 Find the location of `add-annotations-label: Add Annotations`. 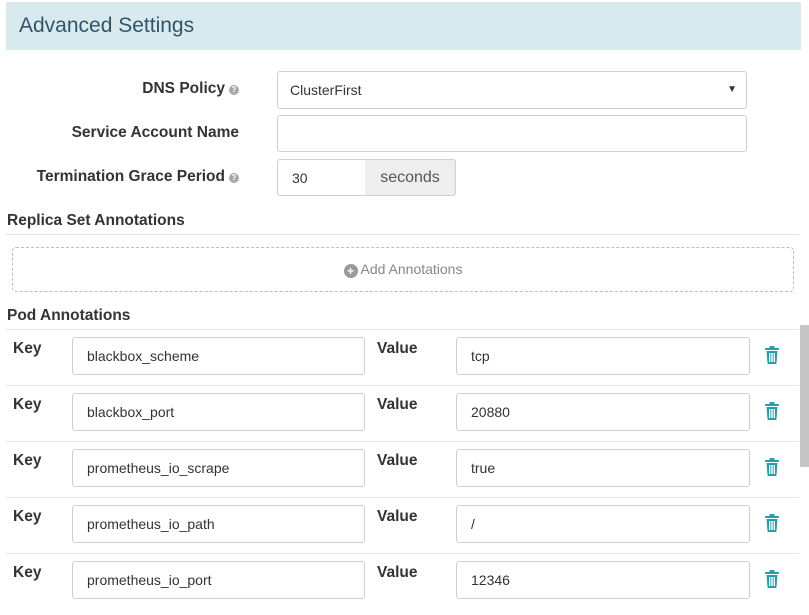

add-annotations-label: Add Annotations is located at coordinates (411, 269).